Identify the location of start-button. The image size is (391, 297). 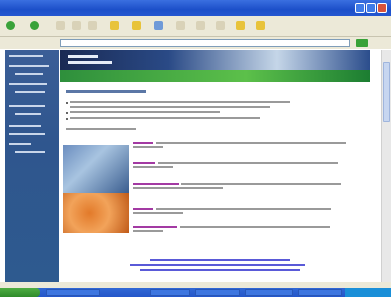
(20, 292).